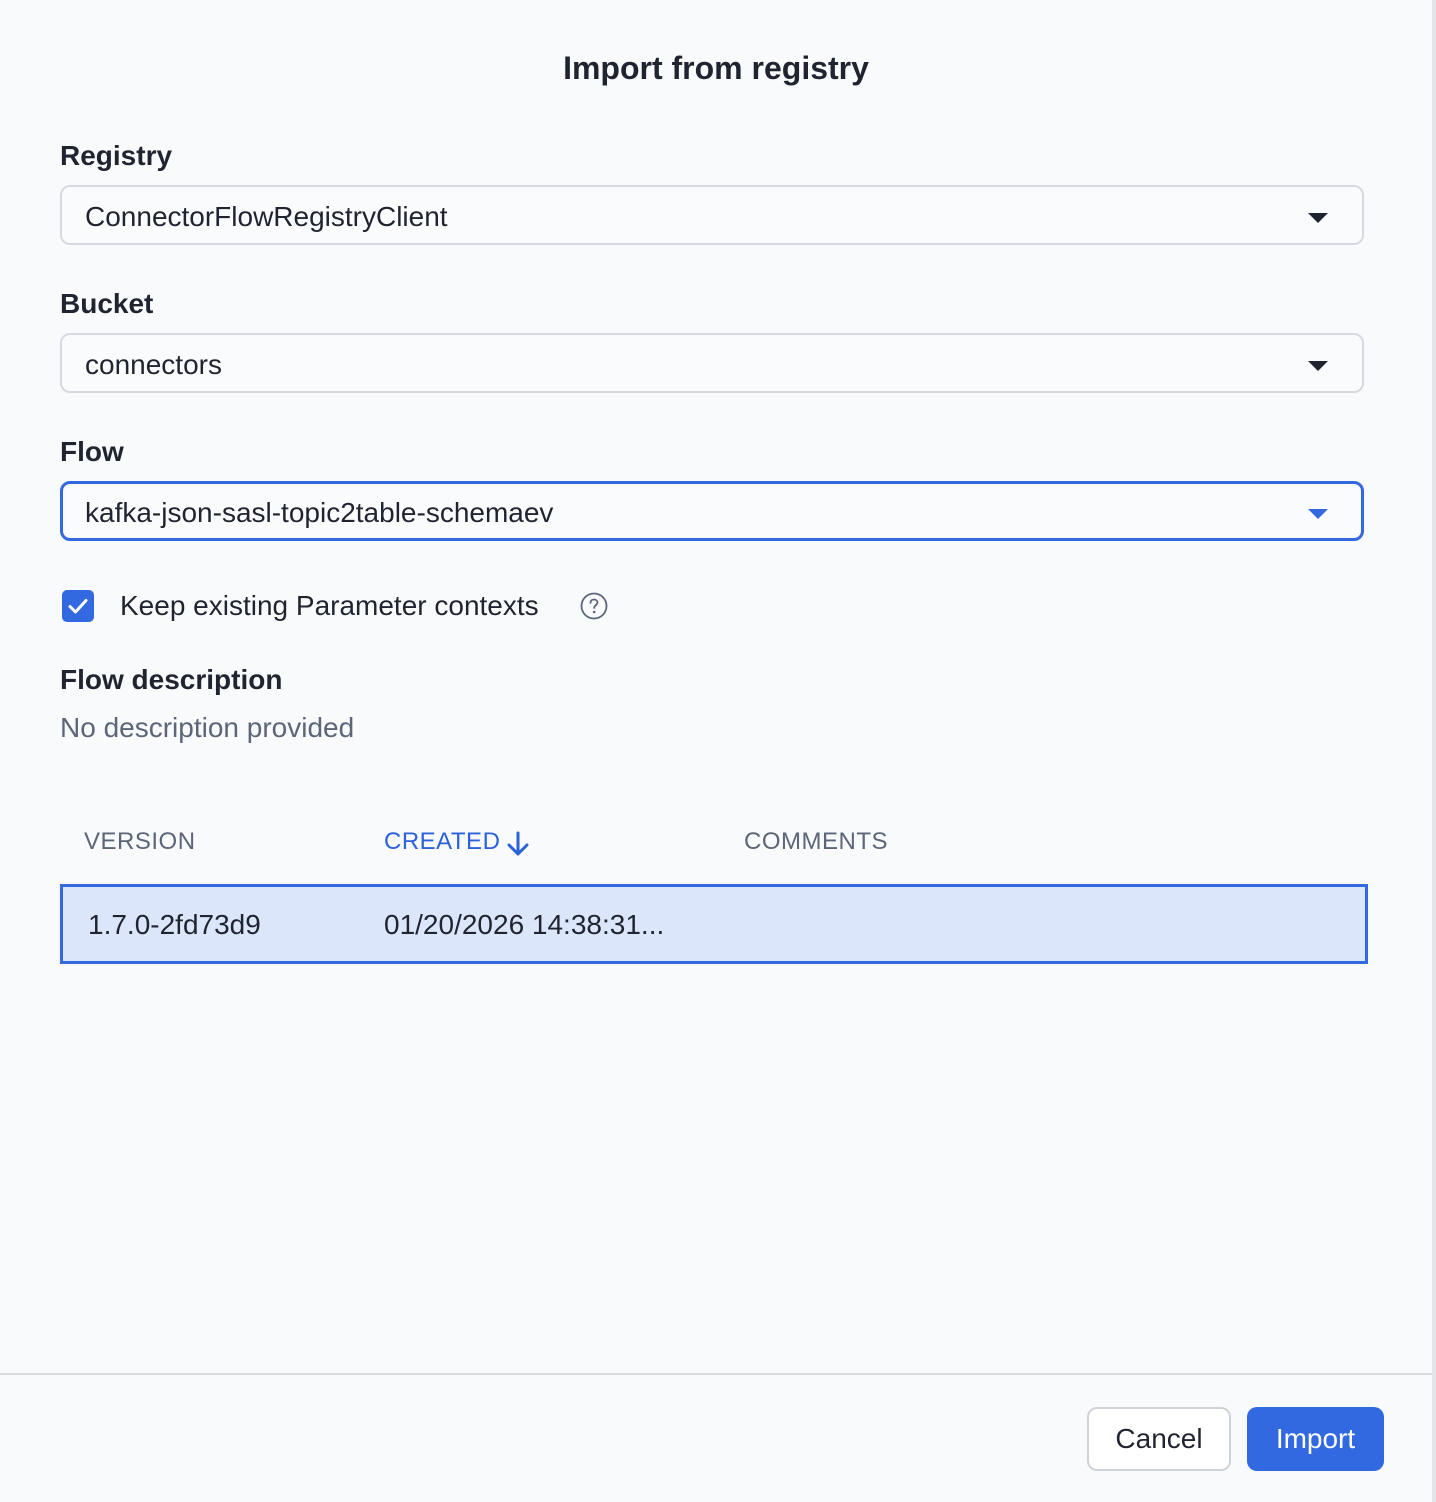 This screenshot has width=1436, height=1502. I want to click on version-cell: 1.7.0-2fd73d9, so click(174, 924).